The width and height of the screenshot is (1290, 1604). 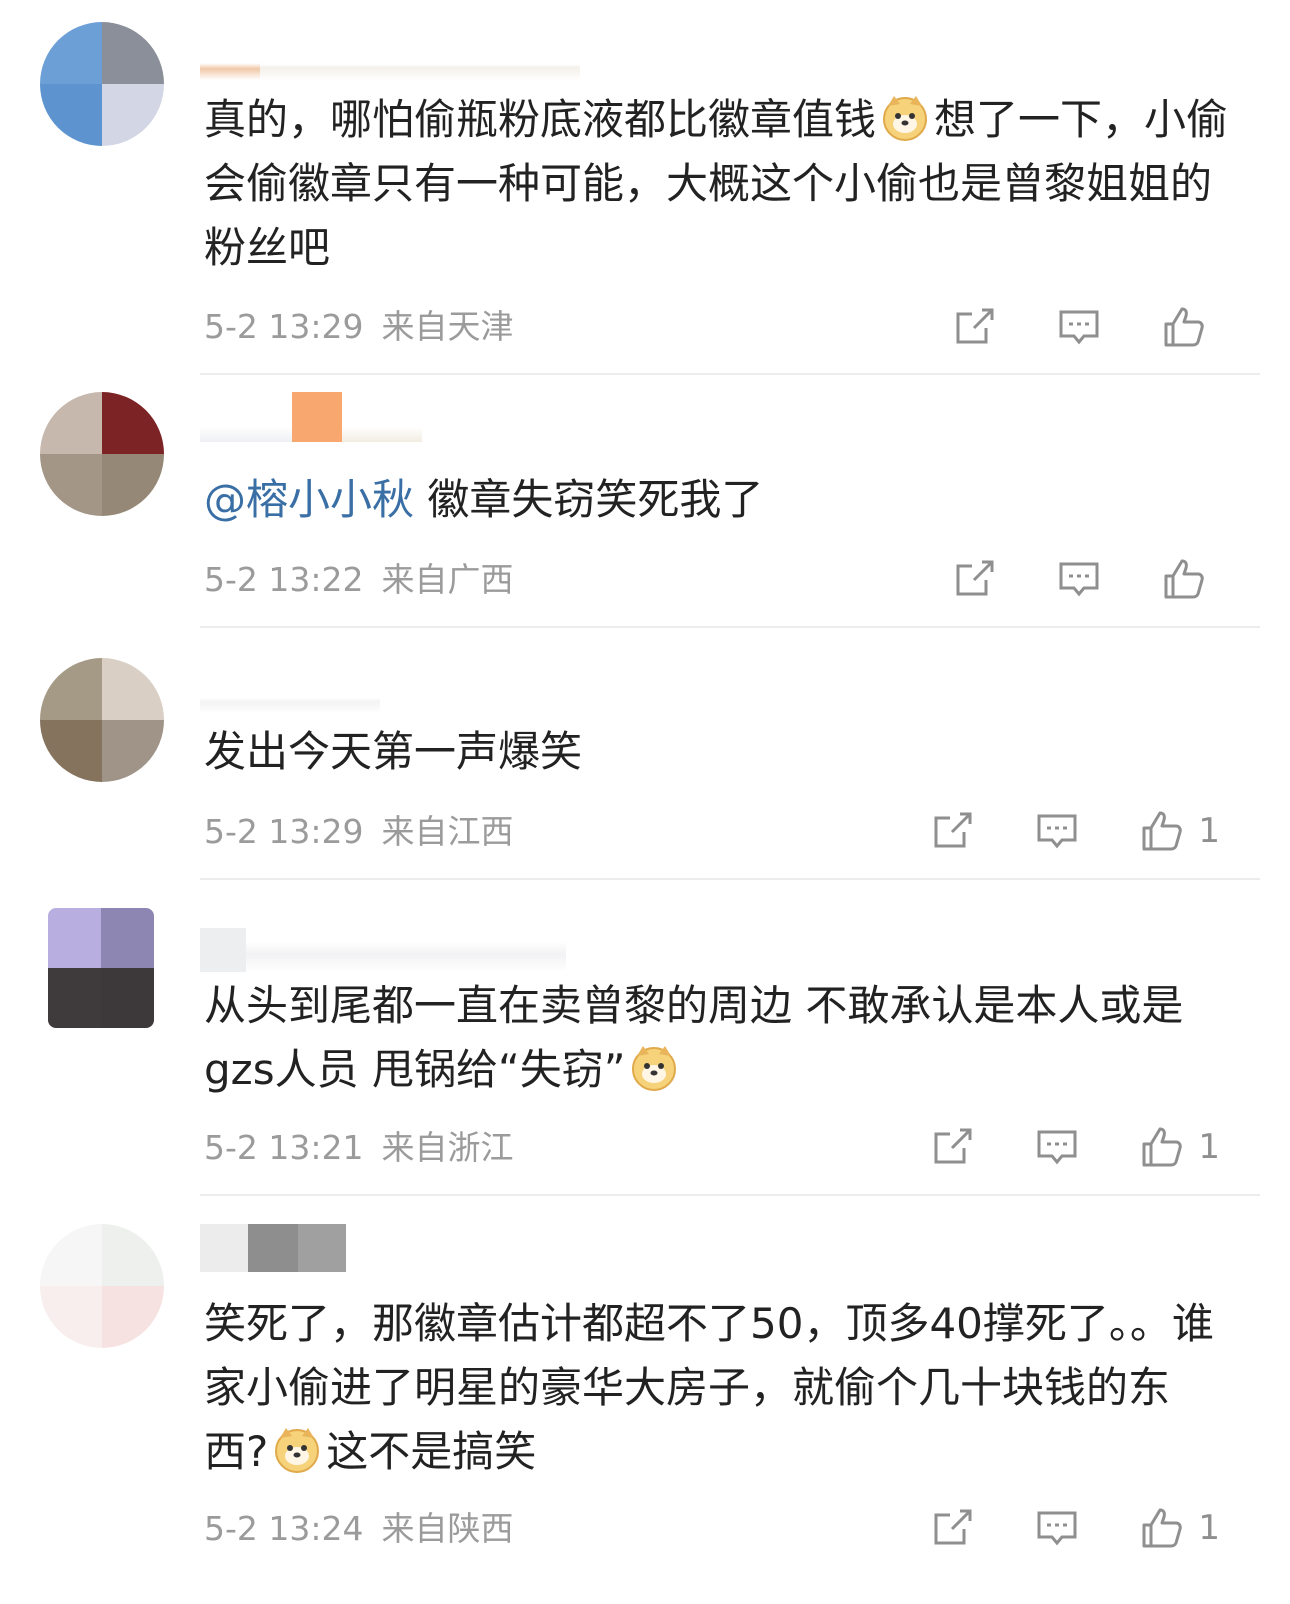 I want to click on comment-meta: 5-2 13:24 来自陕西, so click(x=359, y=1529).